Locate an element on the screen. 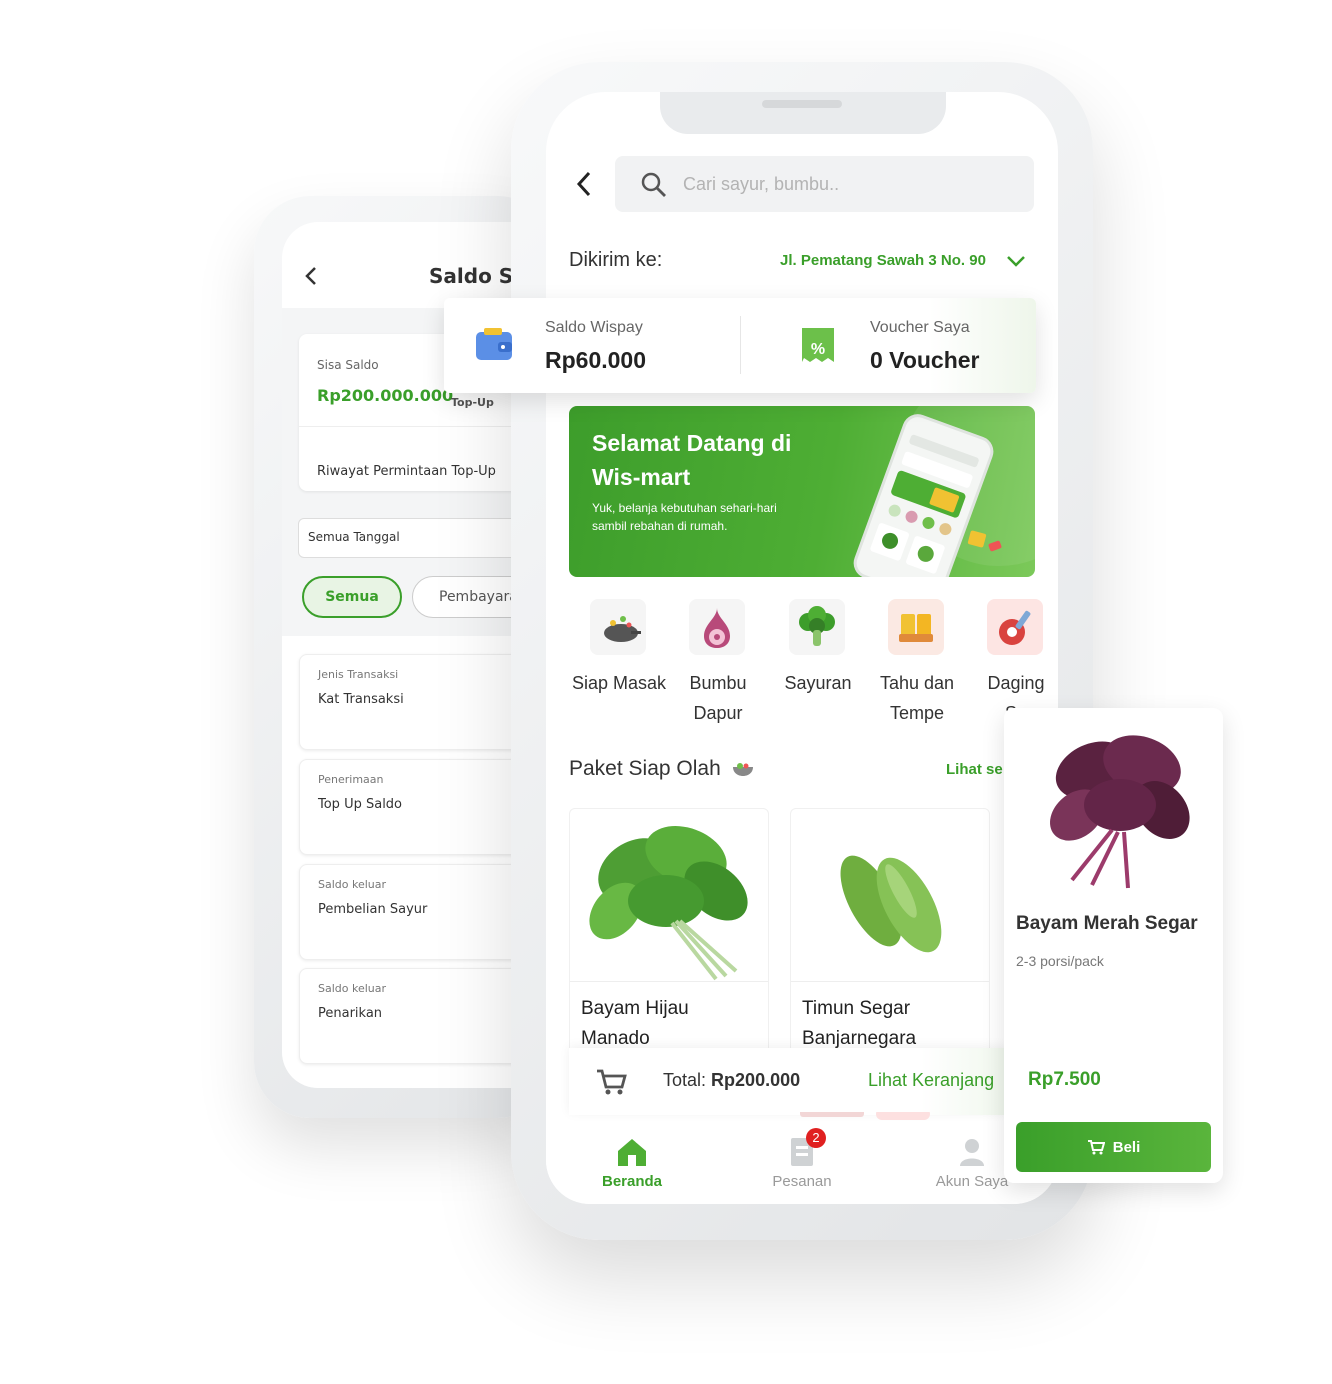 This screenshot has width=1332, height=1384. cucumber-image is located at coordinates (891, 904).